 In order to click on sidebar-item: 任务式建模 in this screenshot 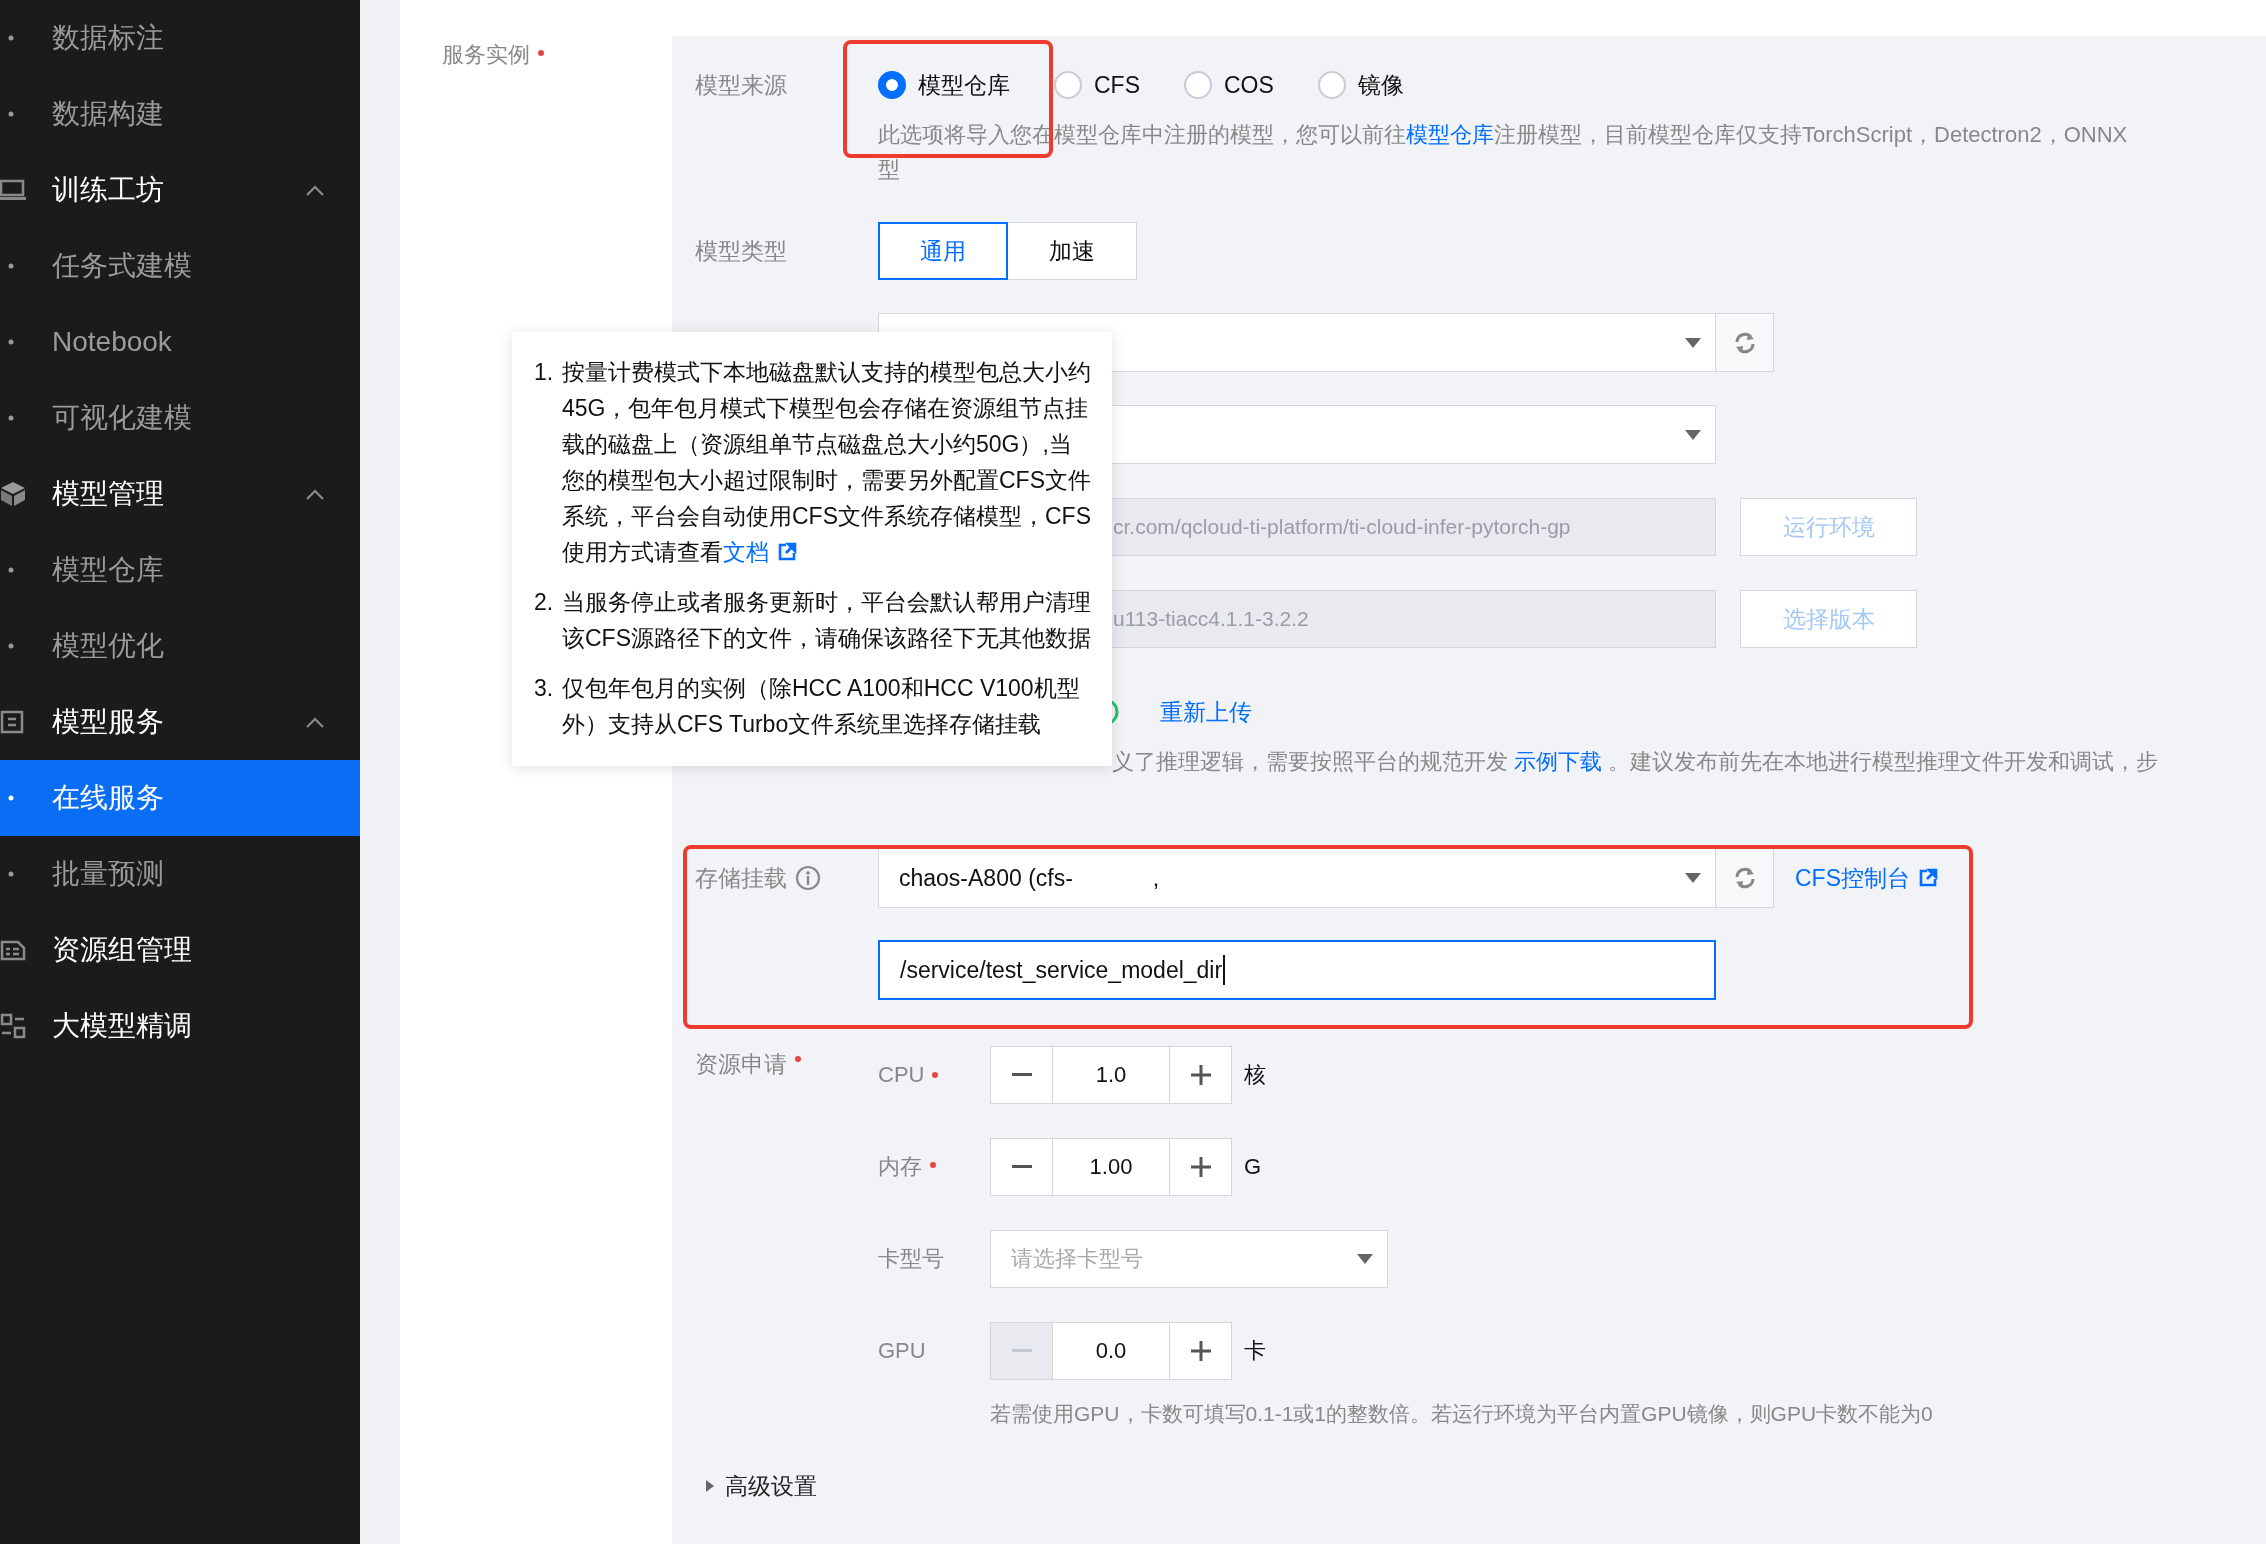, I will do `click(180, 266)`.